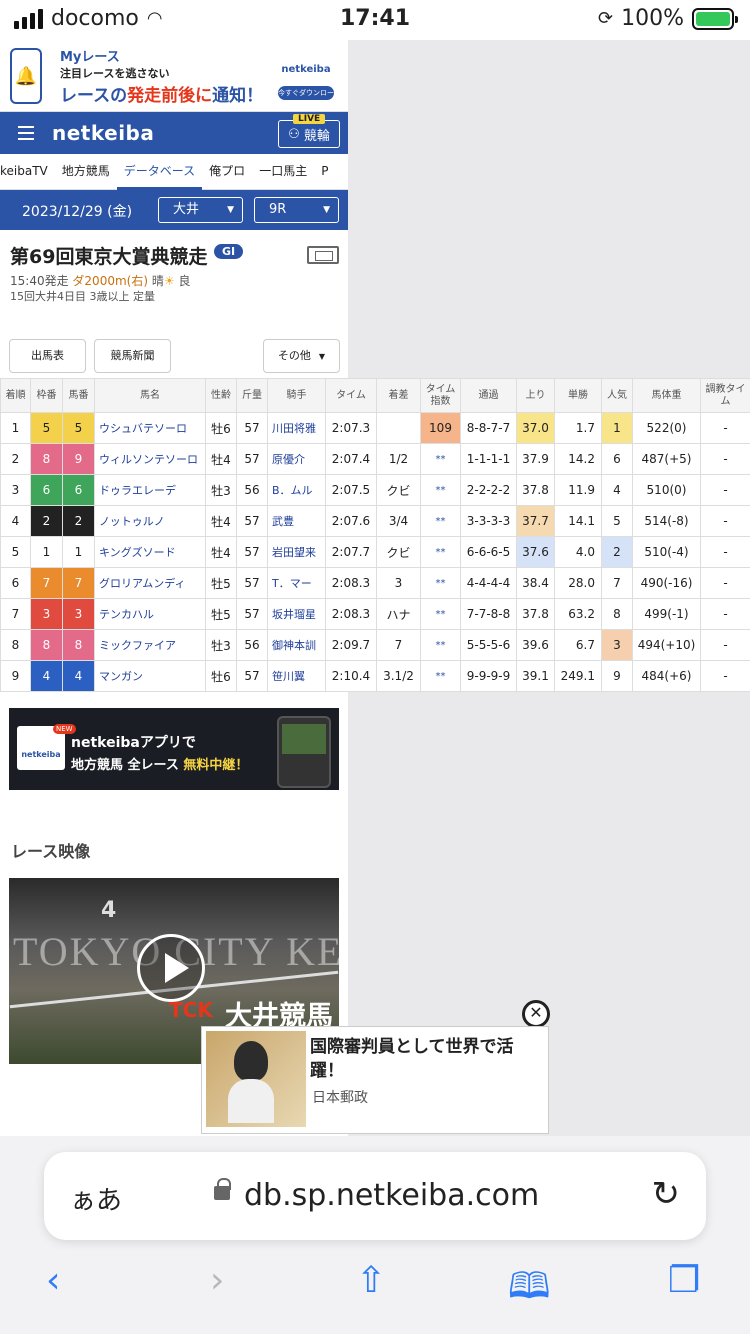  What do you see at coordinates (96, 1198) in the screenshot?
I see `page-settings-button: ぁあ` at bounding box center [96, 1198].